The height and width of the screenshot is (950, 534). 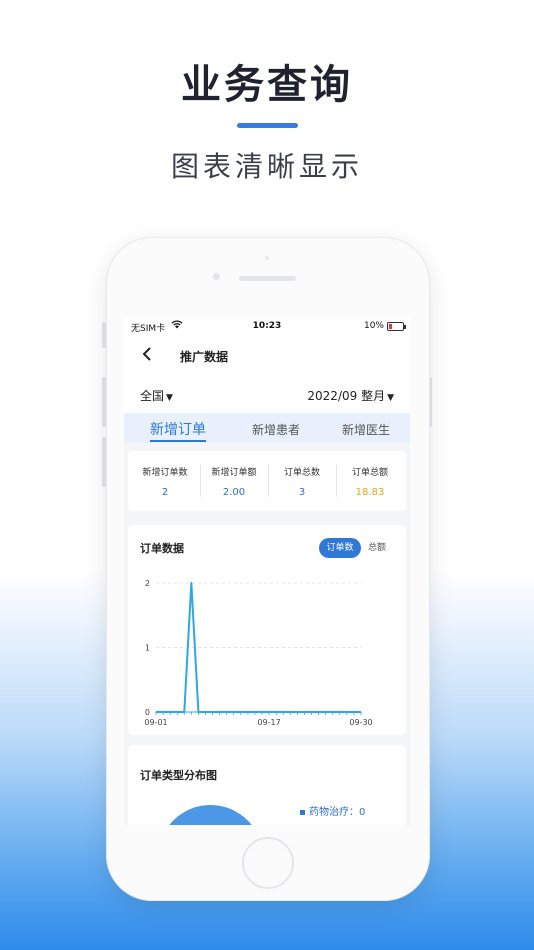 What do you see at coordinates (234, 492) in the screenshot?
I see `stat-value: 2.00` at bounding box center [234, 492].